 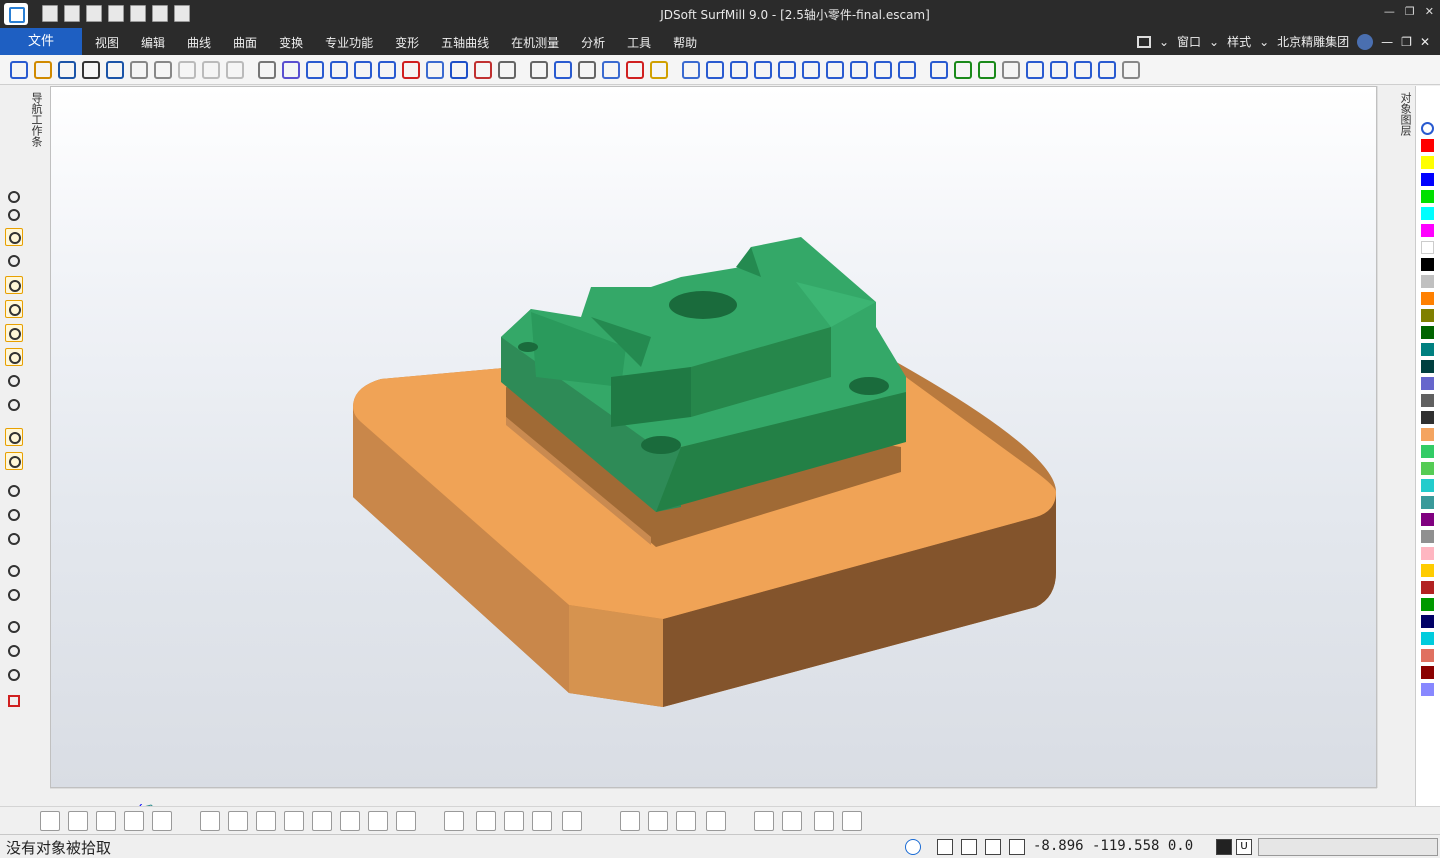 I want to click on play-icon, so click(x=1224, y=847).